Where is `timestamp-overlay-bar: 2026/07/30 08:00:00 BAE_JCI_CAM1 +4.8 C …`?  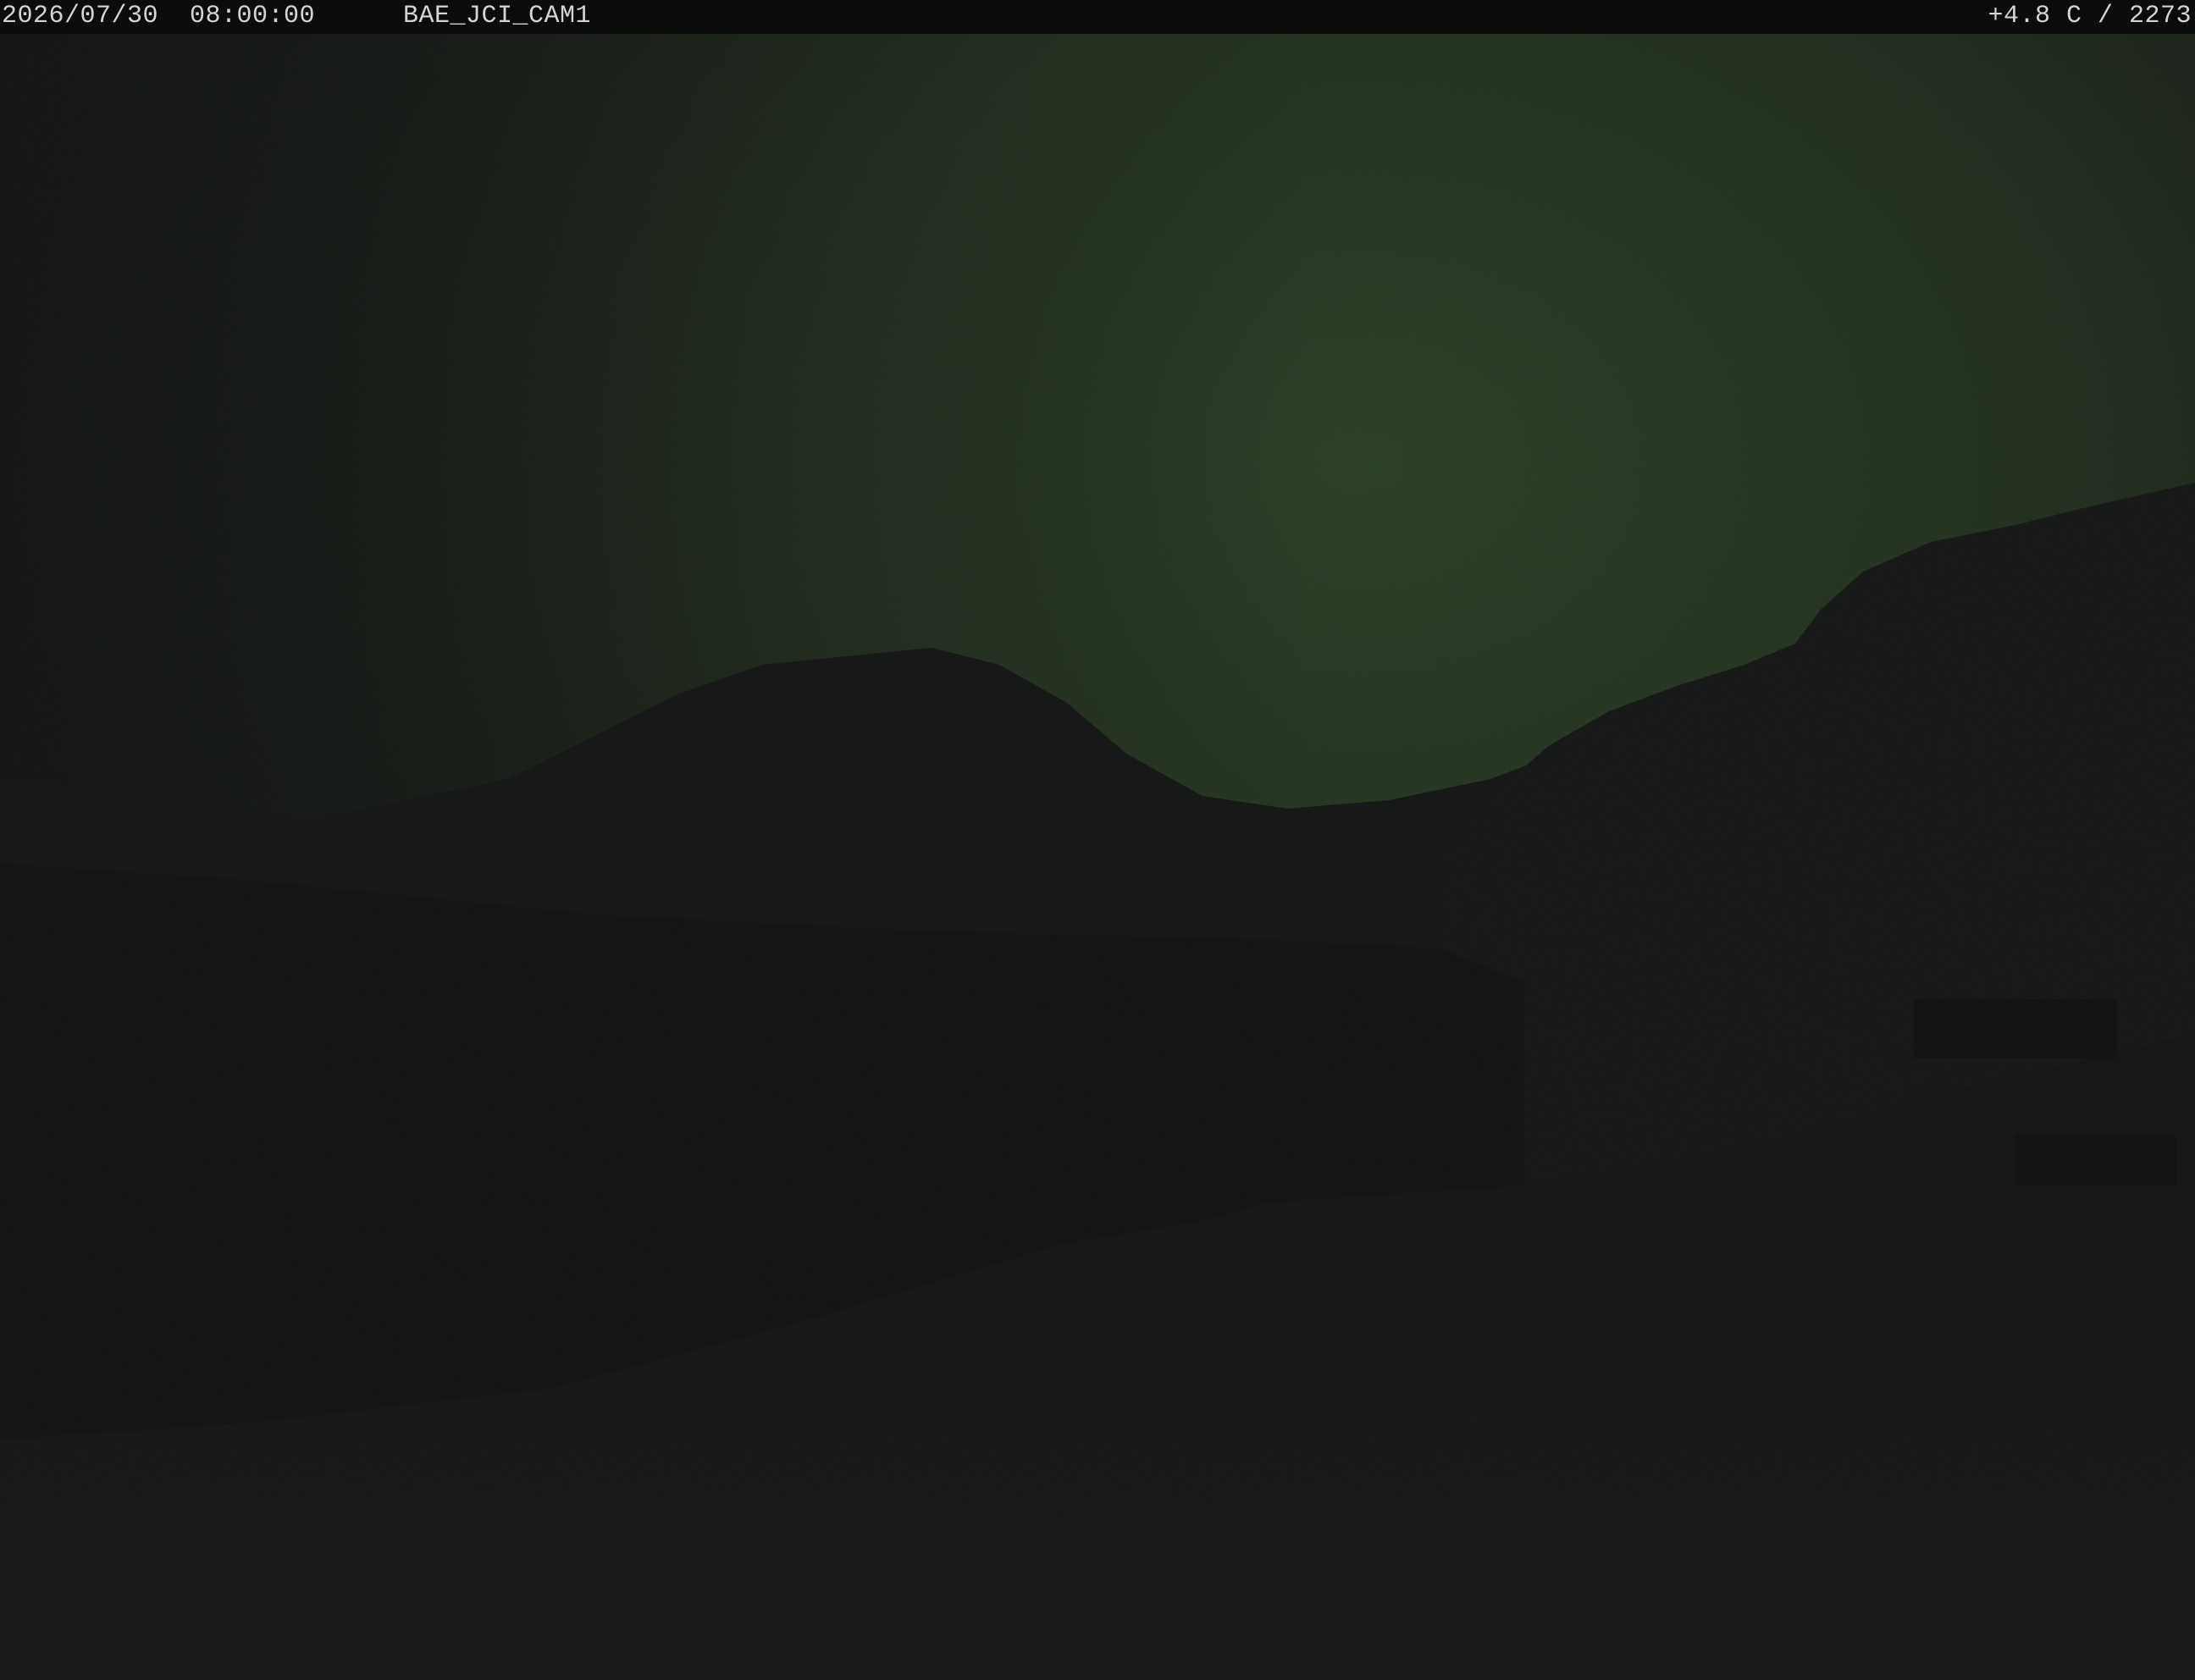
timestamp-overlay-bar: 2026/07/30 08:00:00 BAE_JCI_CAM1 +4.8 C … is located at coordinates (1097, 17).